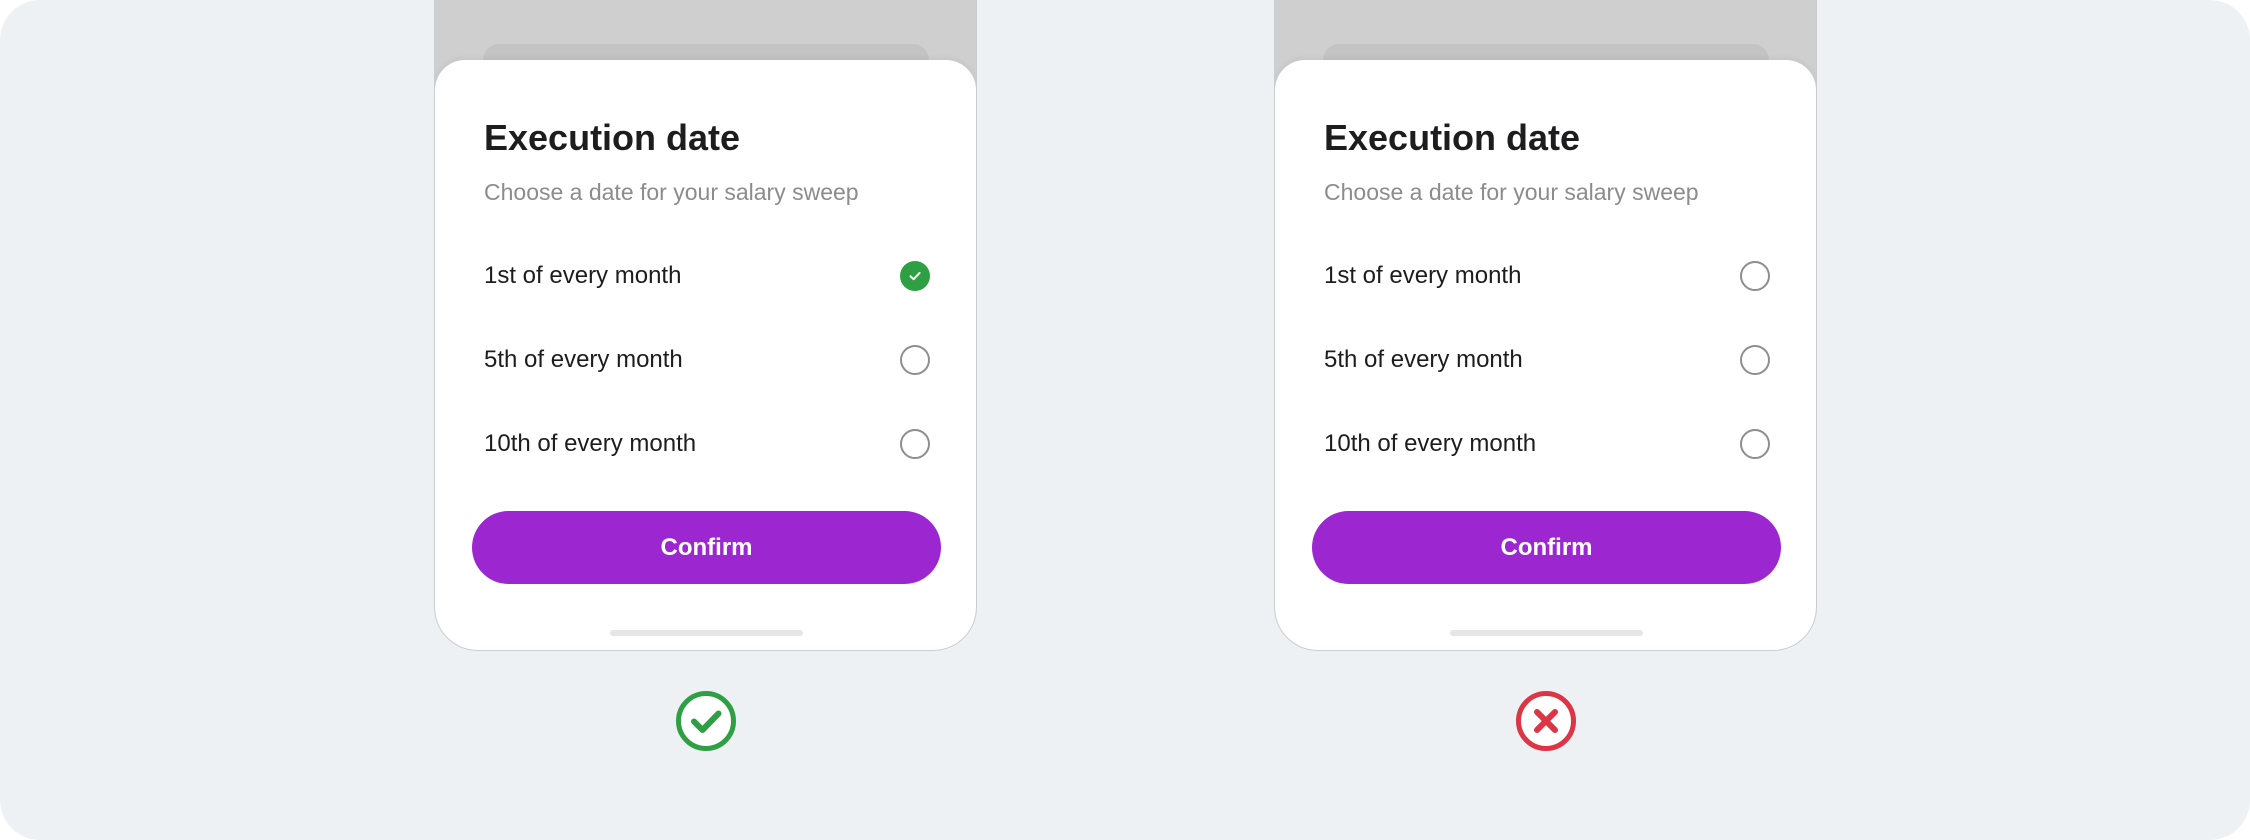 Image resolution: width=2250 pixels, height=840 pixels. What do you see at coordinates (706, 721) in the screenshot?
I see `check-circle-icon` at bounding box center [706, 721].